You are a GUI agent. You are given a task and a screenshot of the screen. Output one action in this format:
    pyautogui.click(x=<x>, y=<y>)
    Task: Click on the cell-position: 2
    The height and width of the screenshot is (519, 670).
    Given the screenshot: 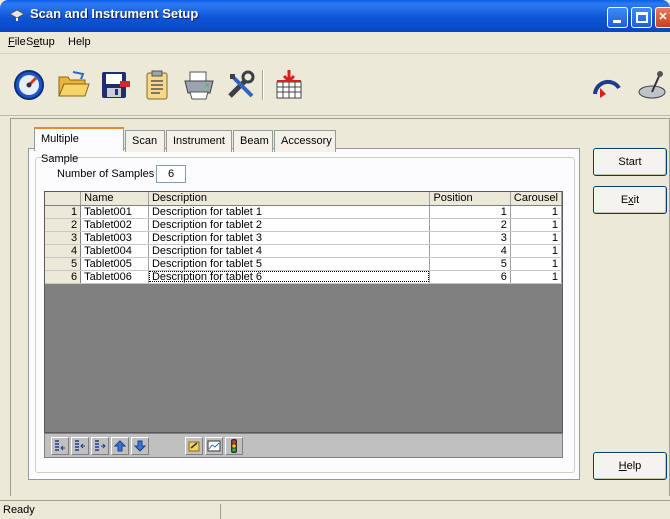 What is the action you would take?
    pyautogui.click(x=470, y=225)
    